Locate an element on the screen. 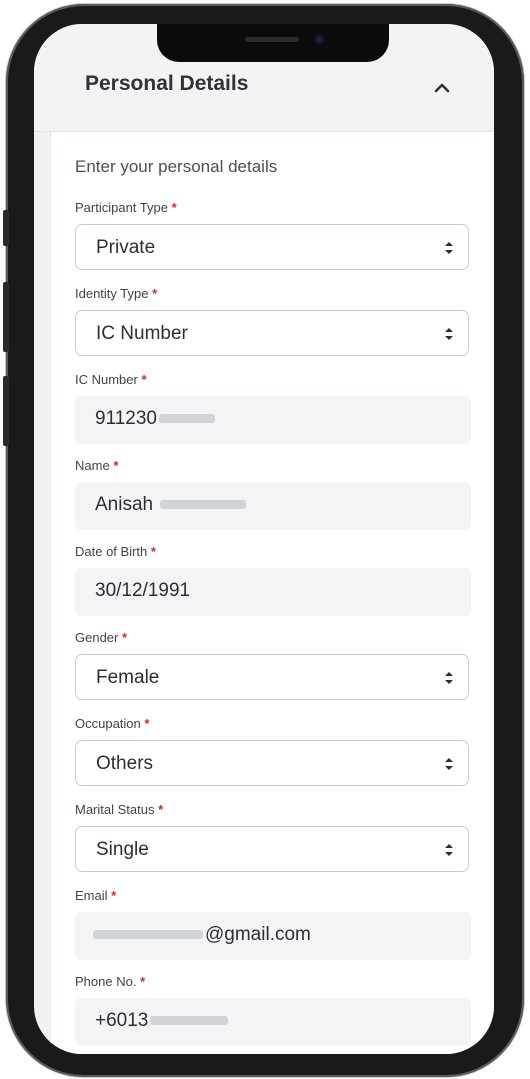  volume-down-button is located at coordinates (6, 411).